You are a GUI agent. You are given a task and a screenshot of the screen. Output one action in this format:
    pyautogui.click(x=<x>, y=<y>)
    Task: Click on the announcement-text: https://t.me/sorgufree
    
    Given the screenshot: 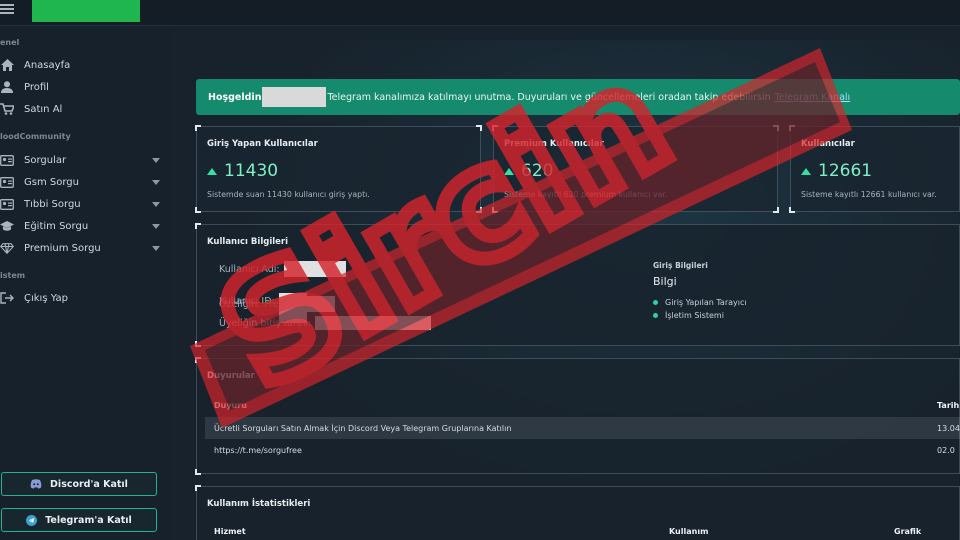 What is the action you would take?
    pyautogui.click(x=258, y=450)
    